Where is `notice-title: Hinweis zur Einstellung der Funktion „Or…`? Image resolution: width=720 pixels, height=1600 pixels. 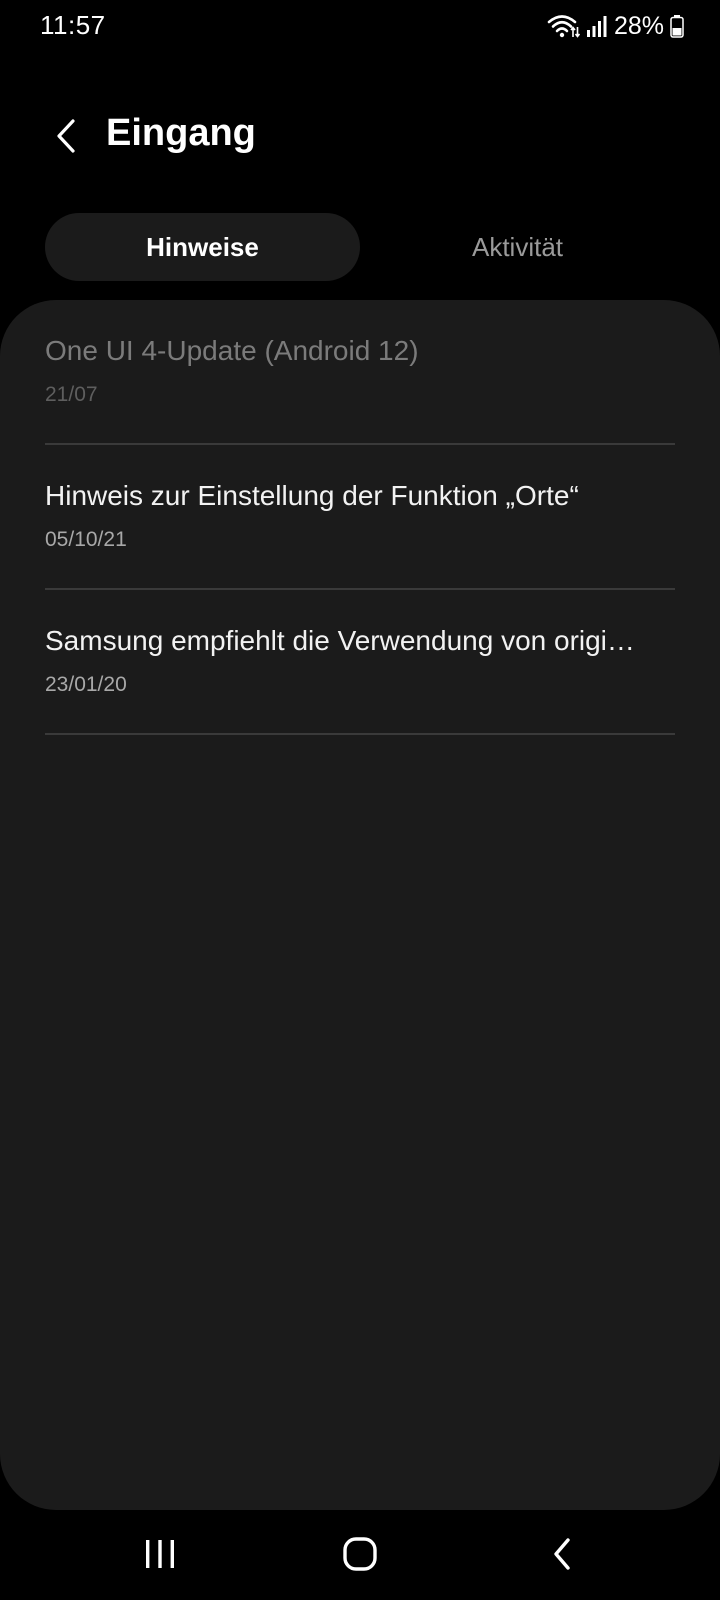 notice-title: Hinweis zur Einstellung der Funktion „Or… is located at coordinates (312, 495).